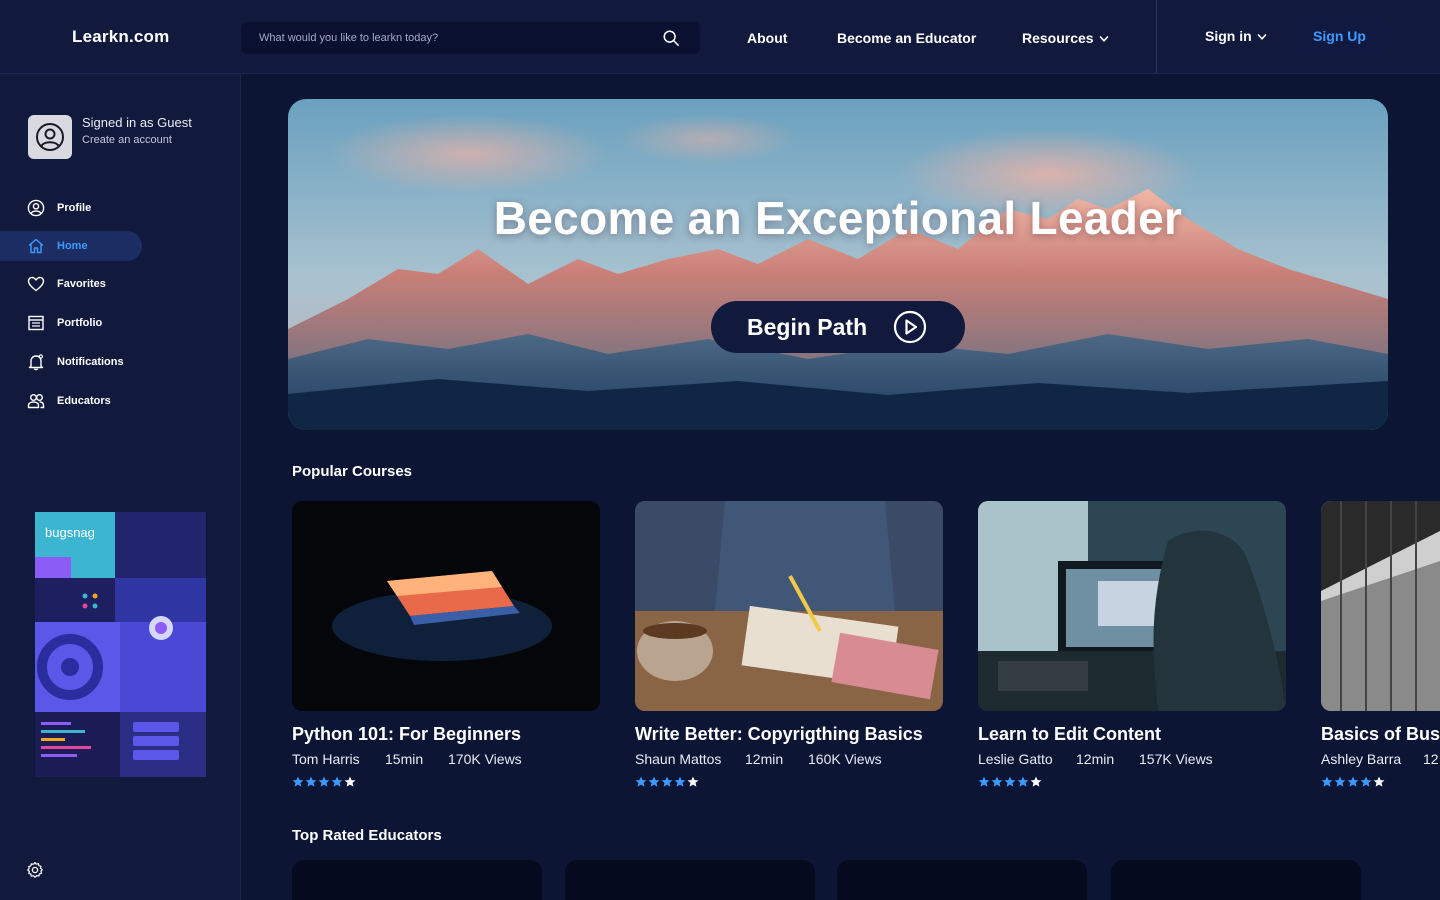  I want to click on search-bar, so click(470, 38).